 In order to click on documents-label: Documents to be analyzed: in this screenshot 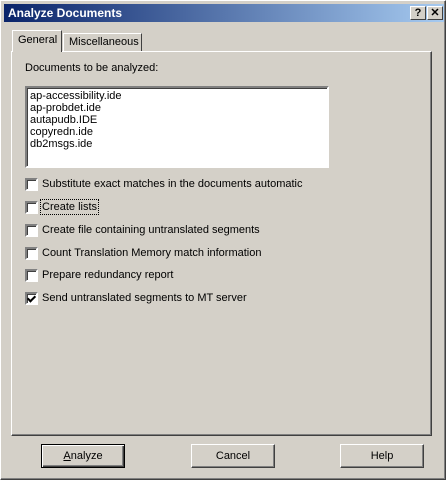, I will do `click(92, 68)`.